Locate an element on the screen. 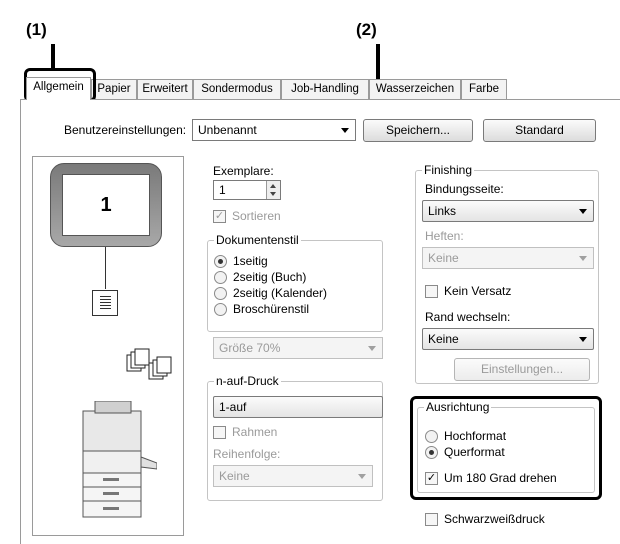 The image size is (620, 544). margin-label: Rand wechseln: is located at coordinates (468, 317).